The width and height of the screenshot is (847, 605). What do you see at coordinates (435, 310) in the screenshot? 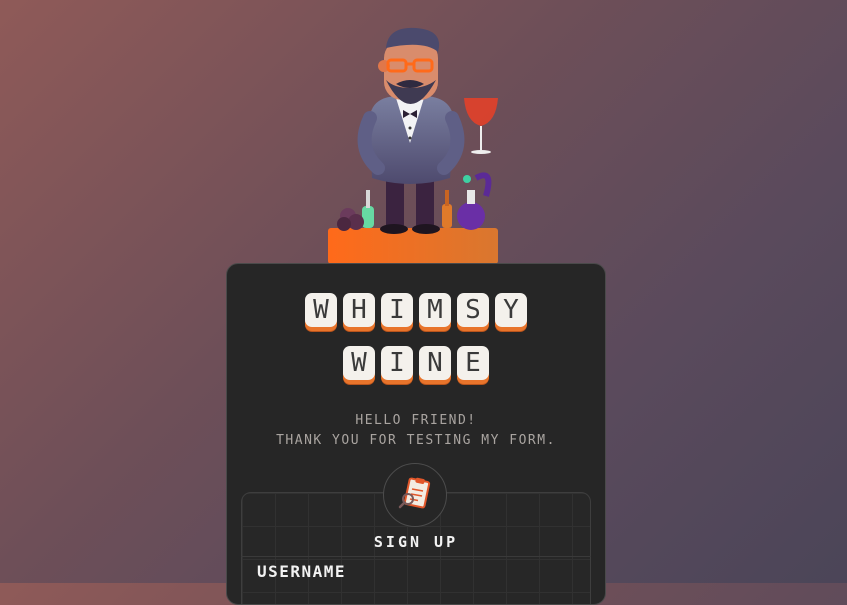
I see `title-key: M` at bounding box center [435, 310].